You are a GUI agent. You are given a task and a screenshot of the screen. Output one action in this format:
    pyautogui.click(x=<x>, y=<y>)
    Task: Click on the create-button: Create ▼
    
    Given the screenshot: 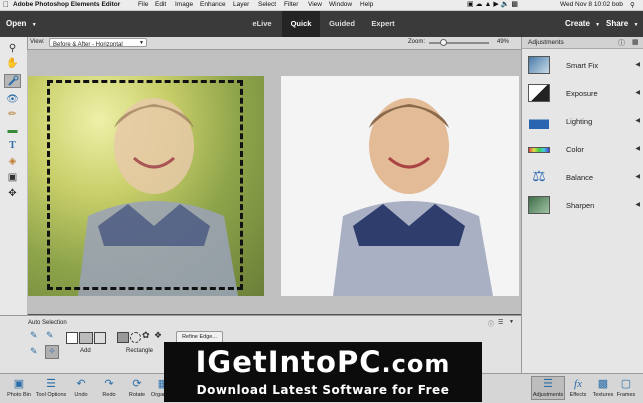 What is the action you would take?
    pyautogui.click(x=582, y=23)
    